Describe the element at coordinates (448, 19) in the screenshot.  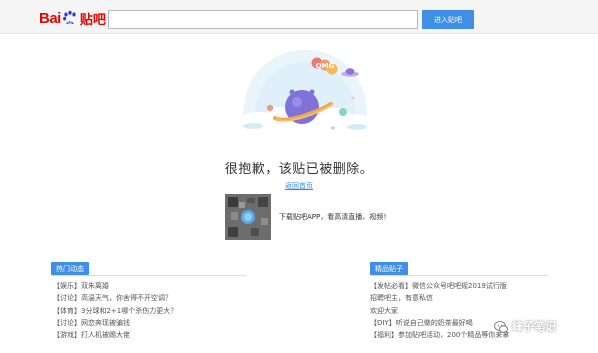
I see `enter-tieba-button: 进入贴吧` at that location.